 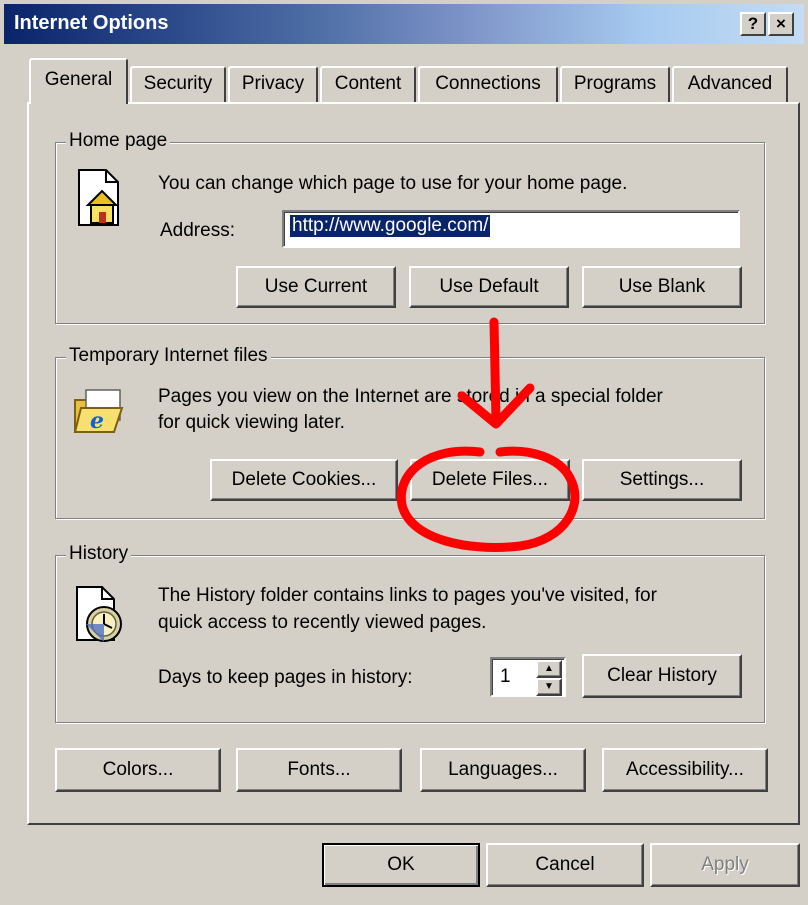 What do you see at coordinates (368, 84) in the screenshot?
I see `tab-content: Content` at bounding box center [368, 84].